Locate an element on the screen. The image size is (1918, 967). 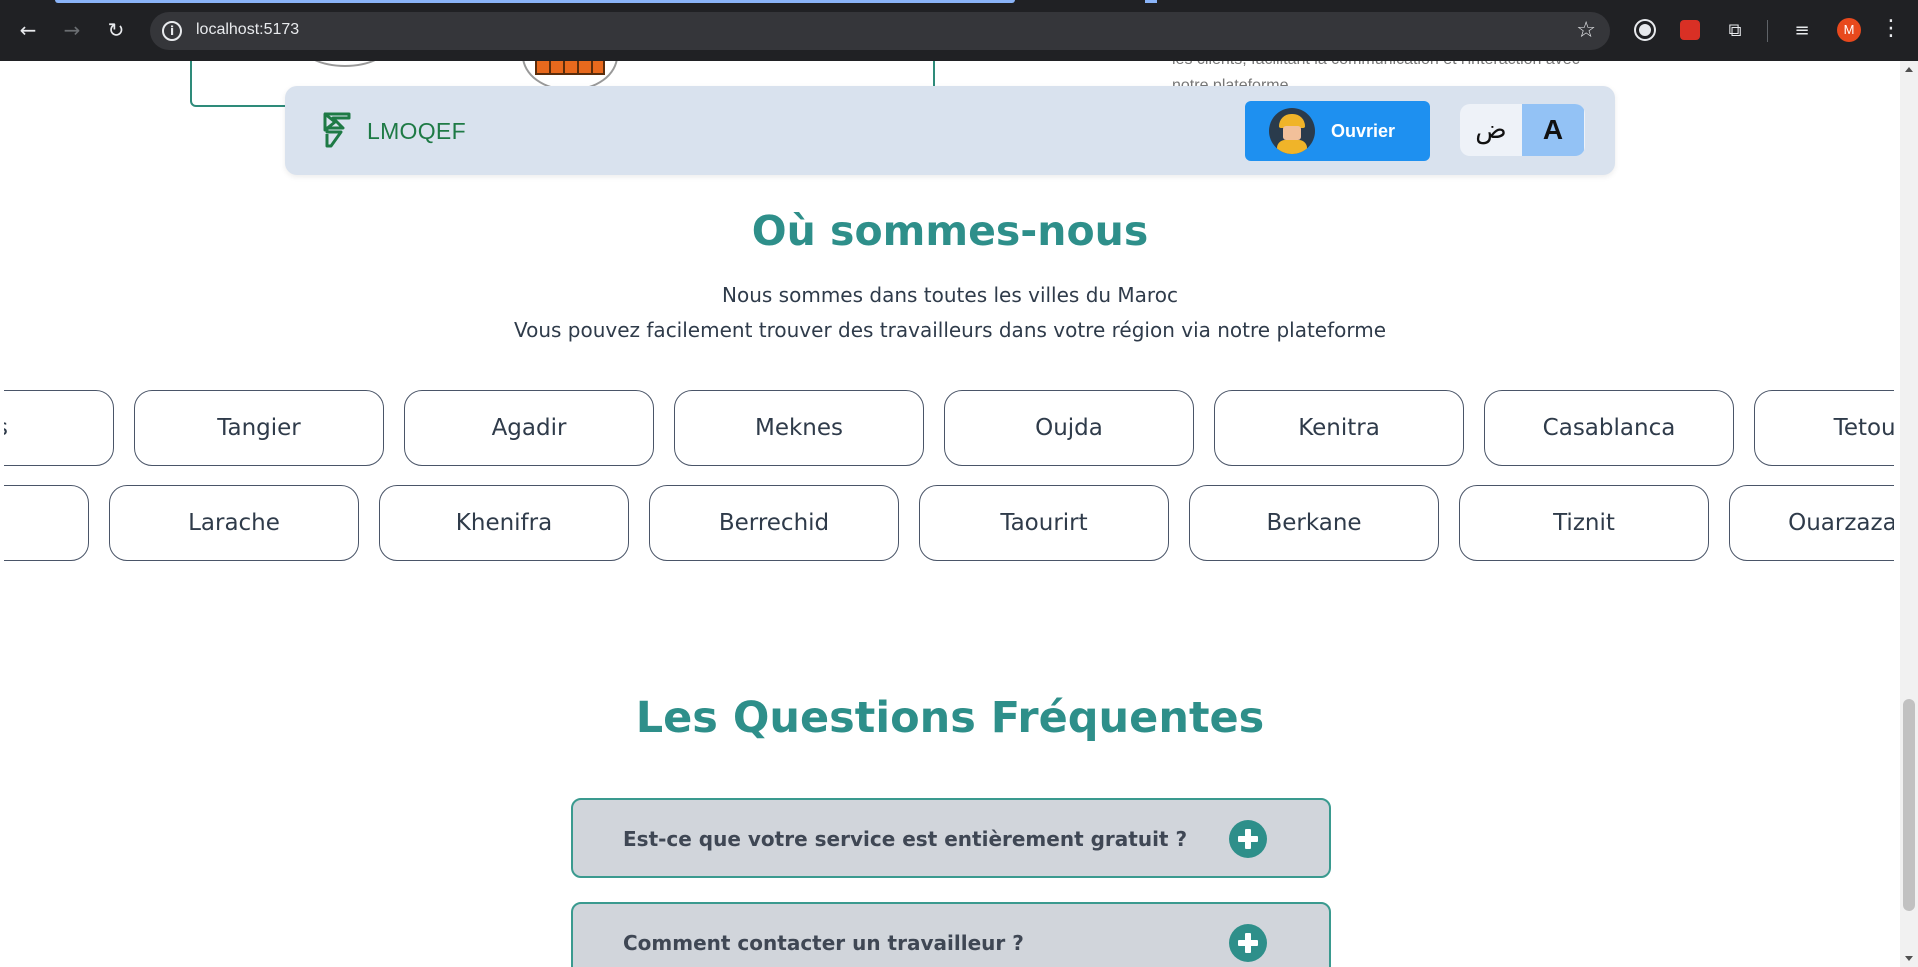
city-pill: Meknes is located at coordinates (799, 428).